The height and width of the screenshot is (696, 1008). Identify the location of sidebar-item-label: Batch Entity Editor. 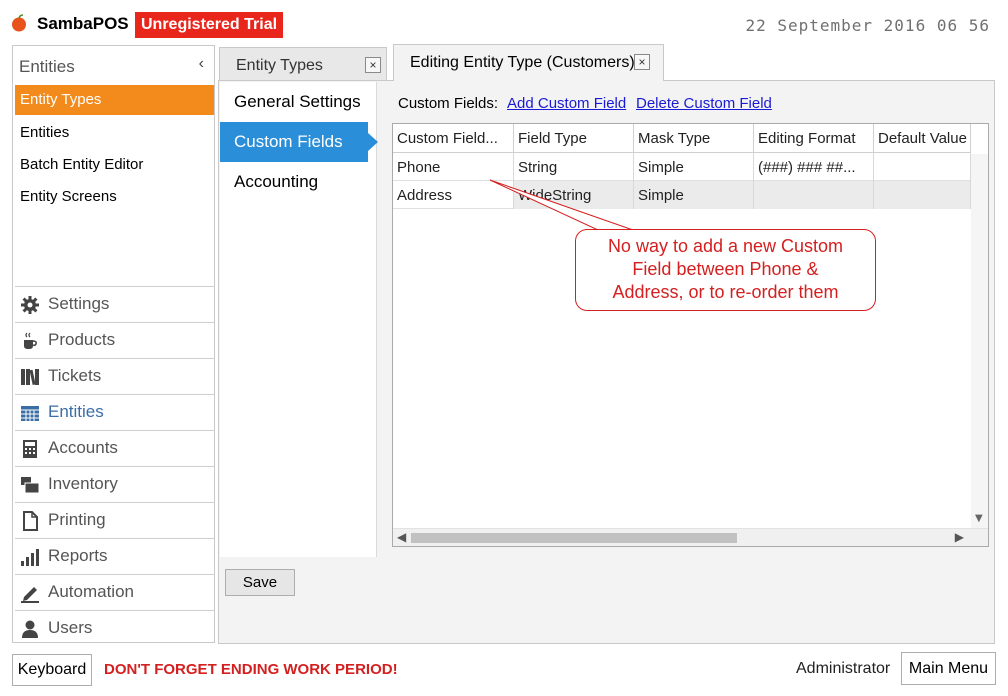
(82, 164).